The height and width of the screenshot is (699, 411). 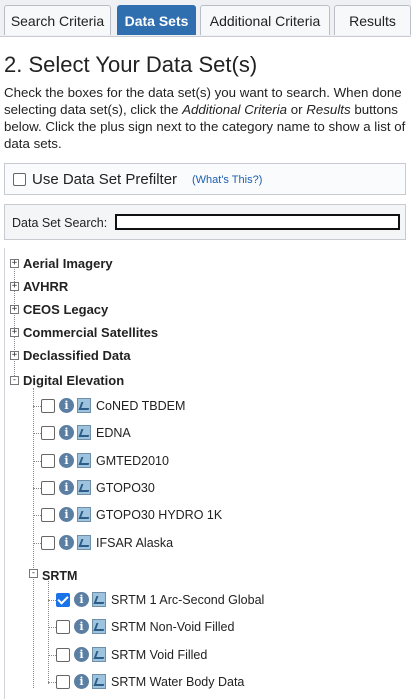 What do you see at coordinates (65, 310) in the screenshot?
I see `category-label: CEOS Legacy` at bounding box center [65, 310].